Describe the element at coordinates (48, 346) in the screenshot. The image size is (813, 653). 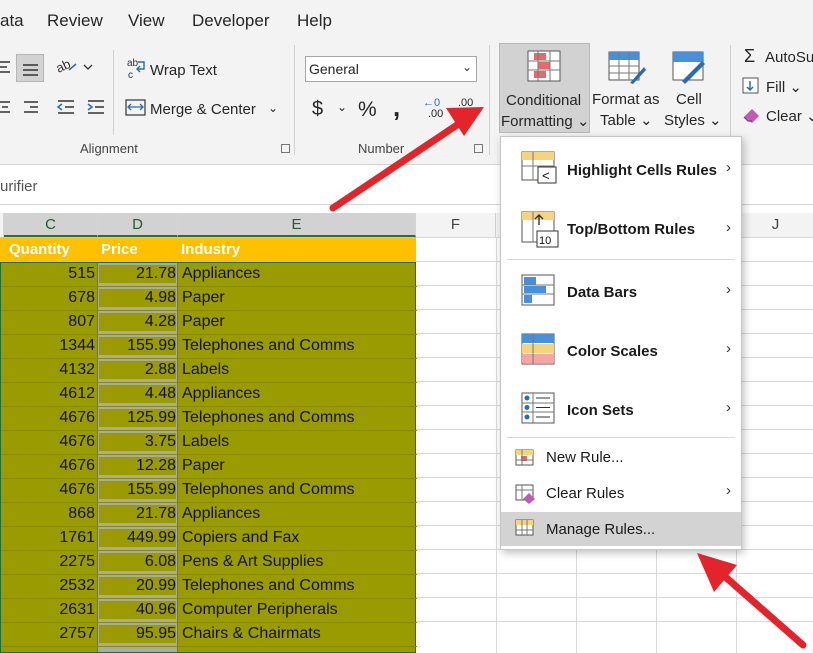
I see `cell-quantity: 1344` at that location.